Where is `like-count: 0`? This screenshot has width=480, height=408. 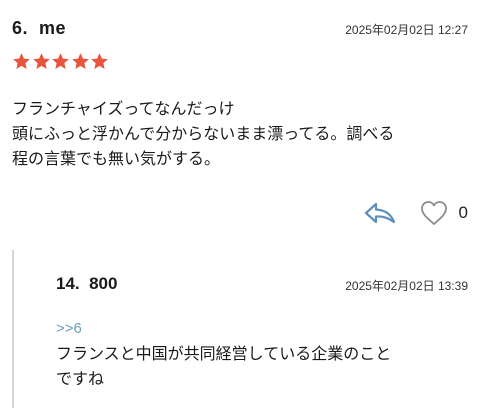 like-count: 0 is located at coordinates (463, 212).